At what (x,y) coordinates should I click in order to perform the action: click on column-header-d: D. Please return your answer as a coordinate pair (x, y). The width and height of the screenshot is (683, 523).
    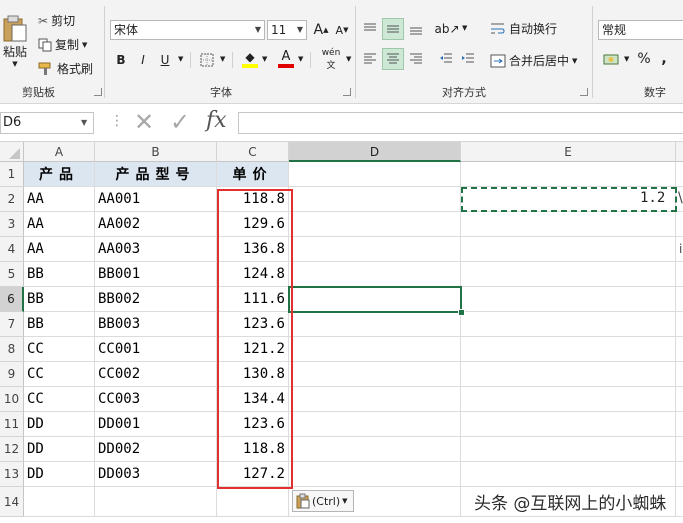
    Looking at the image, I should click on (375, 152).